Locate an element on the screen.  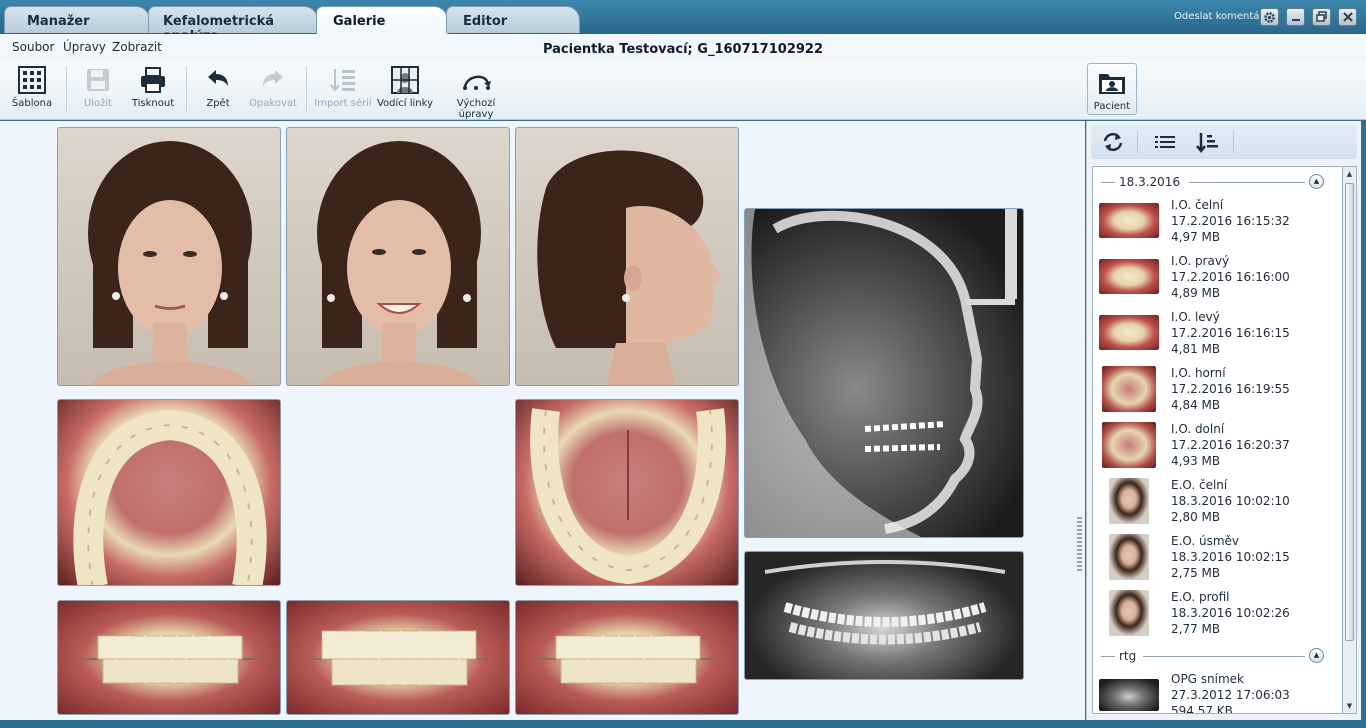
group-header-date: 18.3.2016 ▲ is located at coordinates (1217, 182).